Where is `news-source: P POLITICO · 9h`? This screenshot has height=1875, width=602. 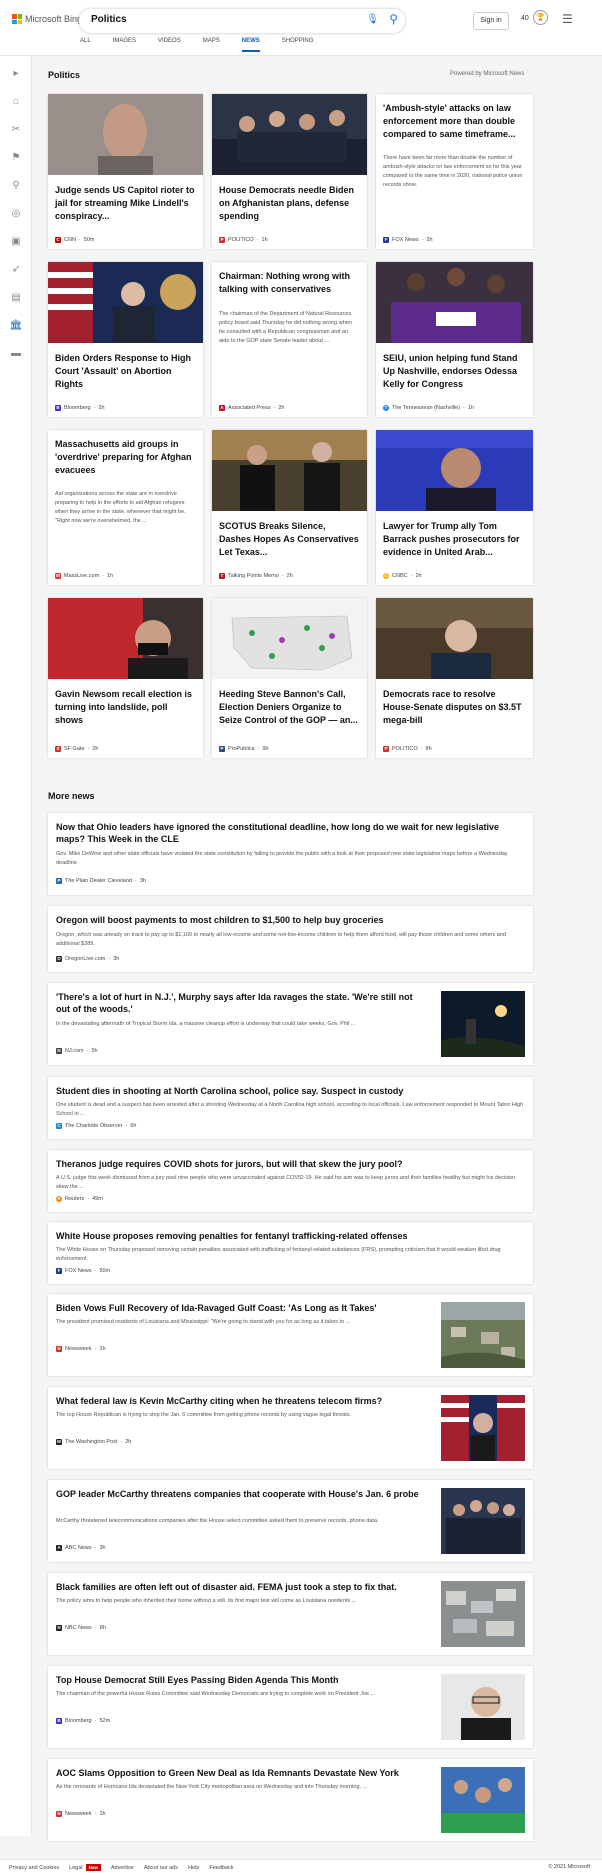
news-source: P POLITICO · 9h is located at coordinates (407, 749).